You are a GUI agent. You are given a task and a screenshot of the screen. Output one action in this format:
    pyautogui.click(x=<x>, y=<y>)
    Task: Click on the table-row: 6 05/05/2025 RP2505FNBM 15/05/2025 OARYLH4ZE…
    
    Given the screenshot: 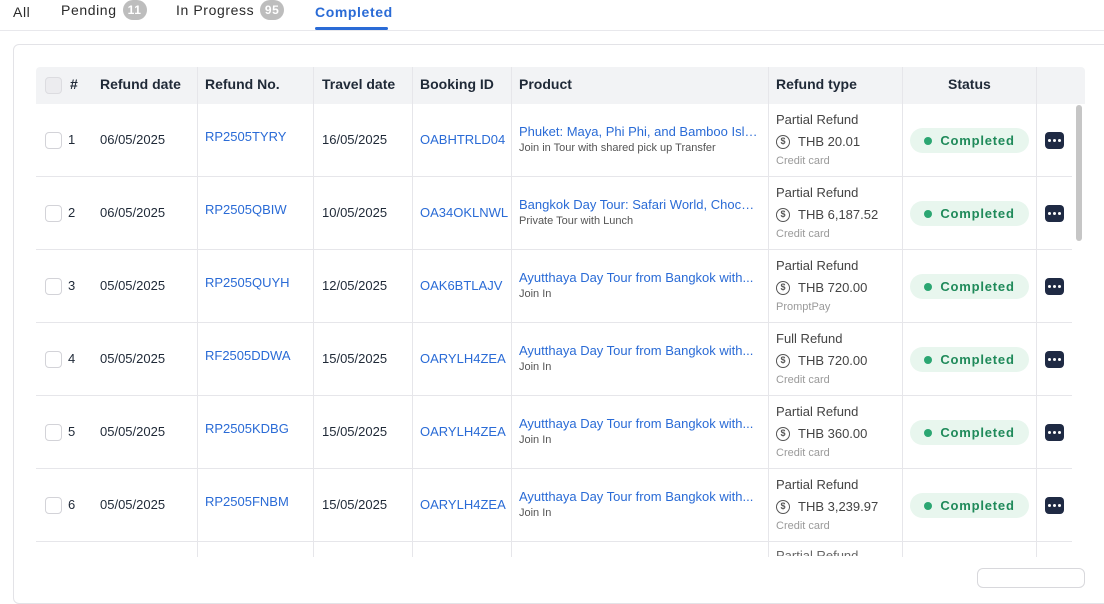 What is the action you would take?
    pyautogui.click(x=554, y=505)
    